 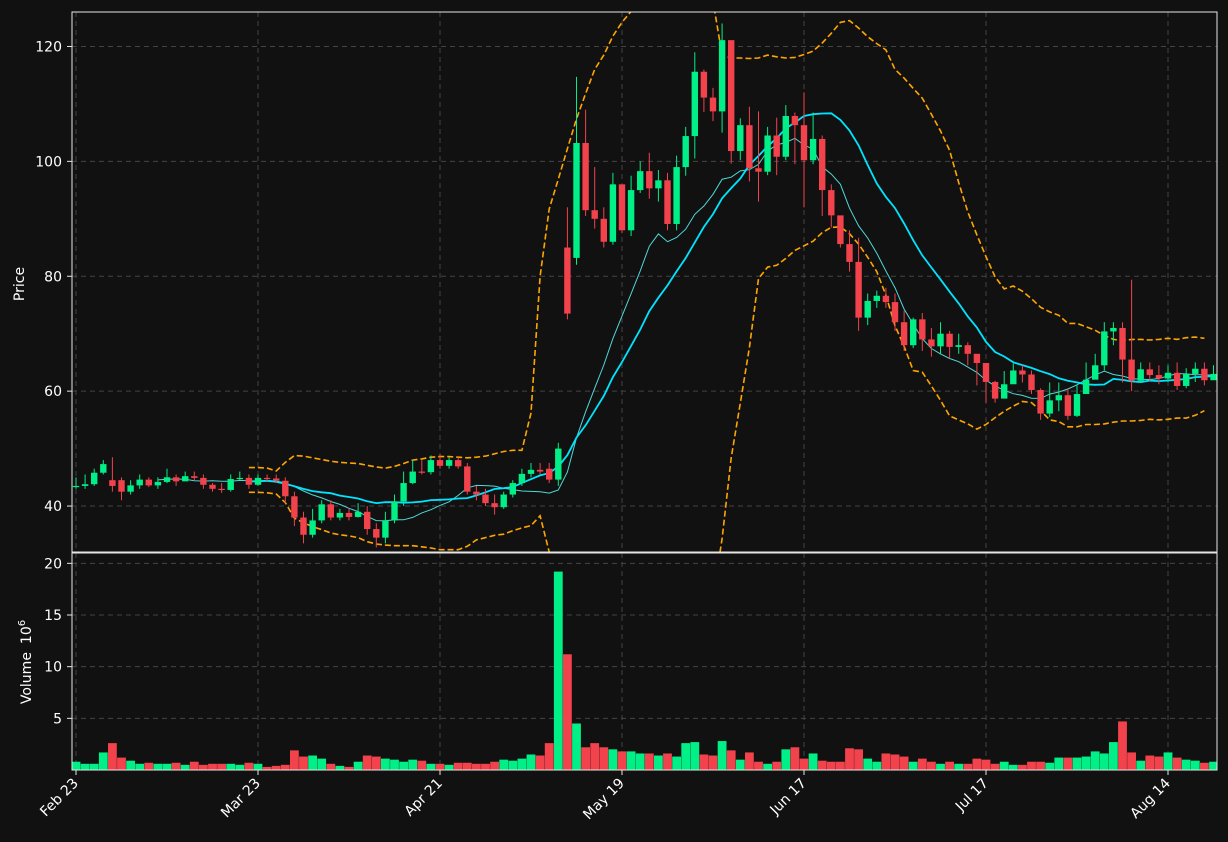 I want to click on volume-axis-exponent-power: 6, so click(x=22, y=623).